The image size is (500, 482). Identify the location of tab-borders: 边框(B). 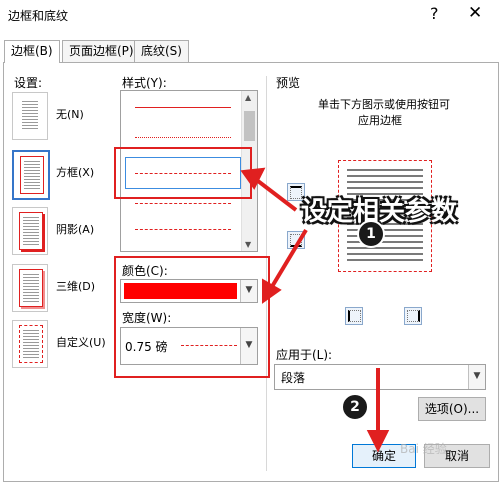
(32, 51).